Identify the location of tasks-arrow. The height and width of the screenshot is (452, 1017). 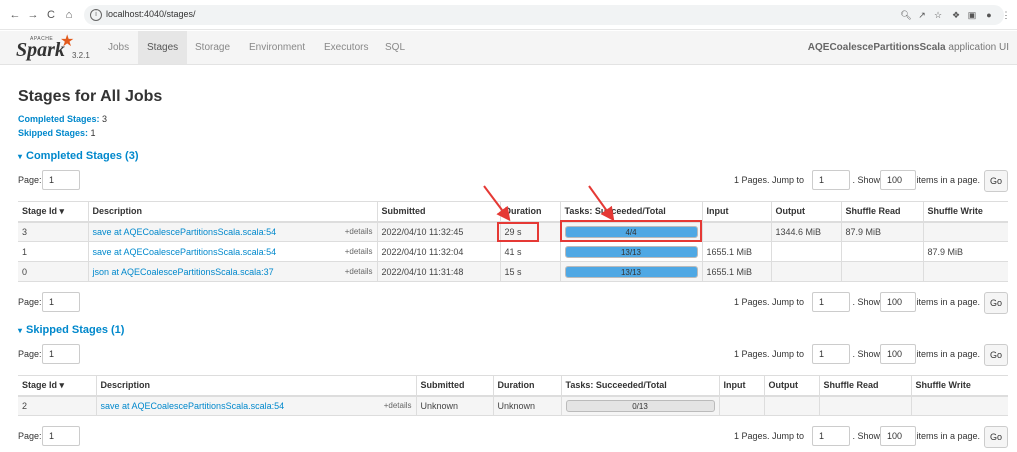
(601, 203).